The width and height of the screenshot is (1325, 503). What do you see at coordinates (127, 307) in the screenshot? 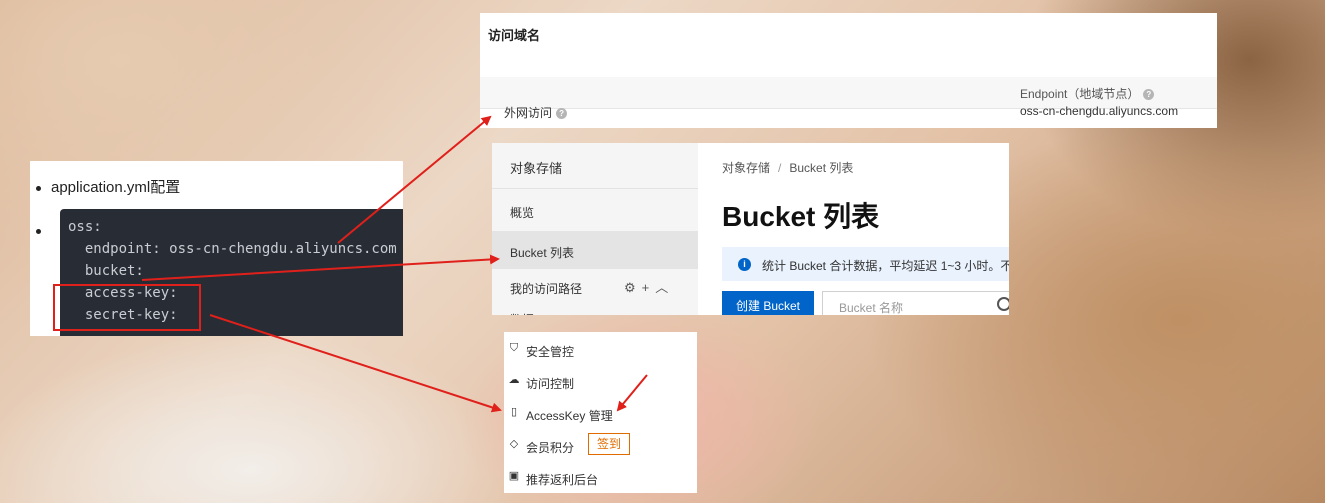
I see `highlight-box` at bounding box center [127, 307].